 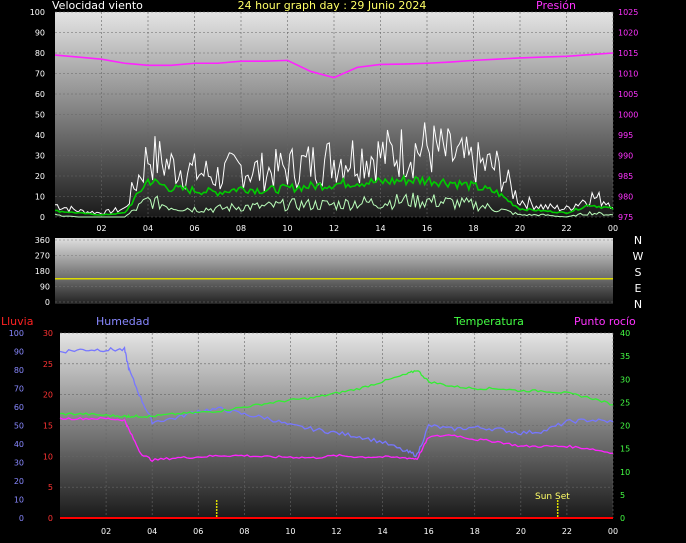 What do you see at coordinates (17, 321) in the screenshot?
I see `rain-label: Lluvia` at bounding box center [17, 321].